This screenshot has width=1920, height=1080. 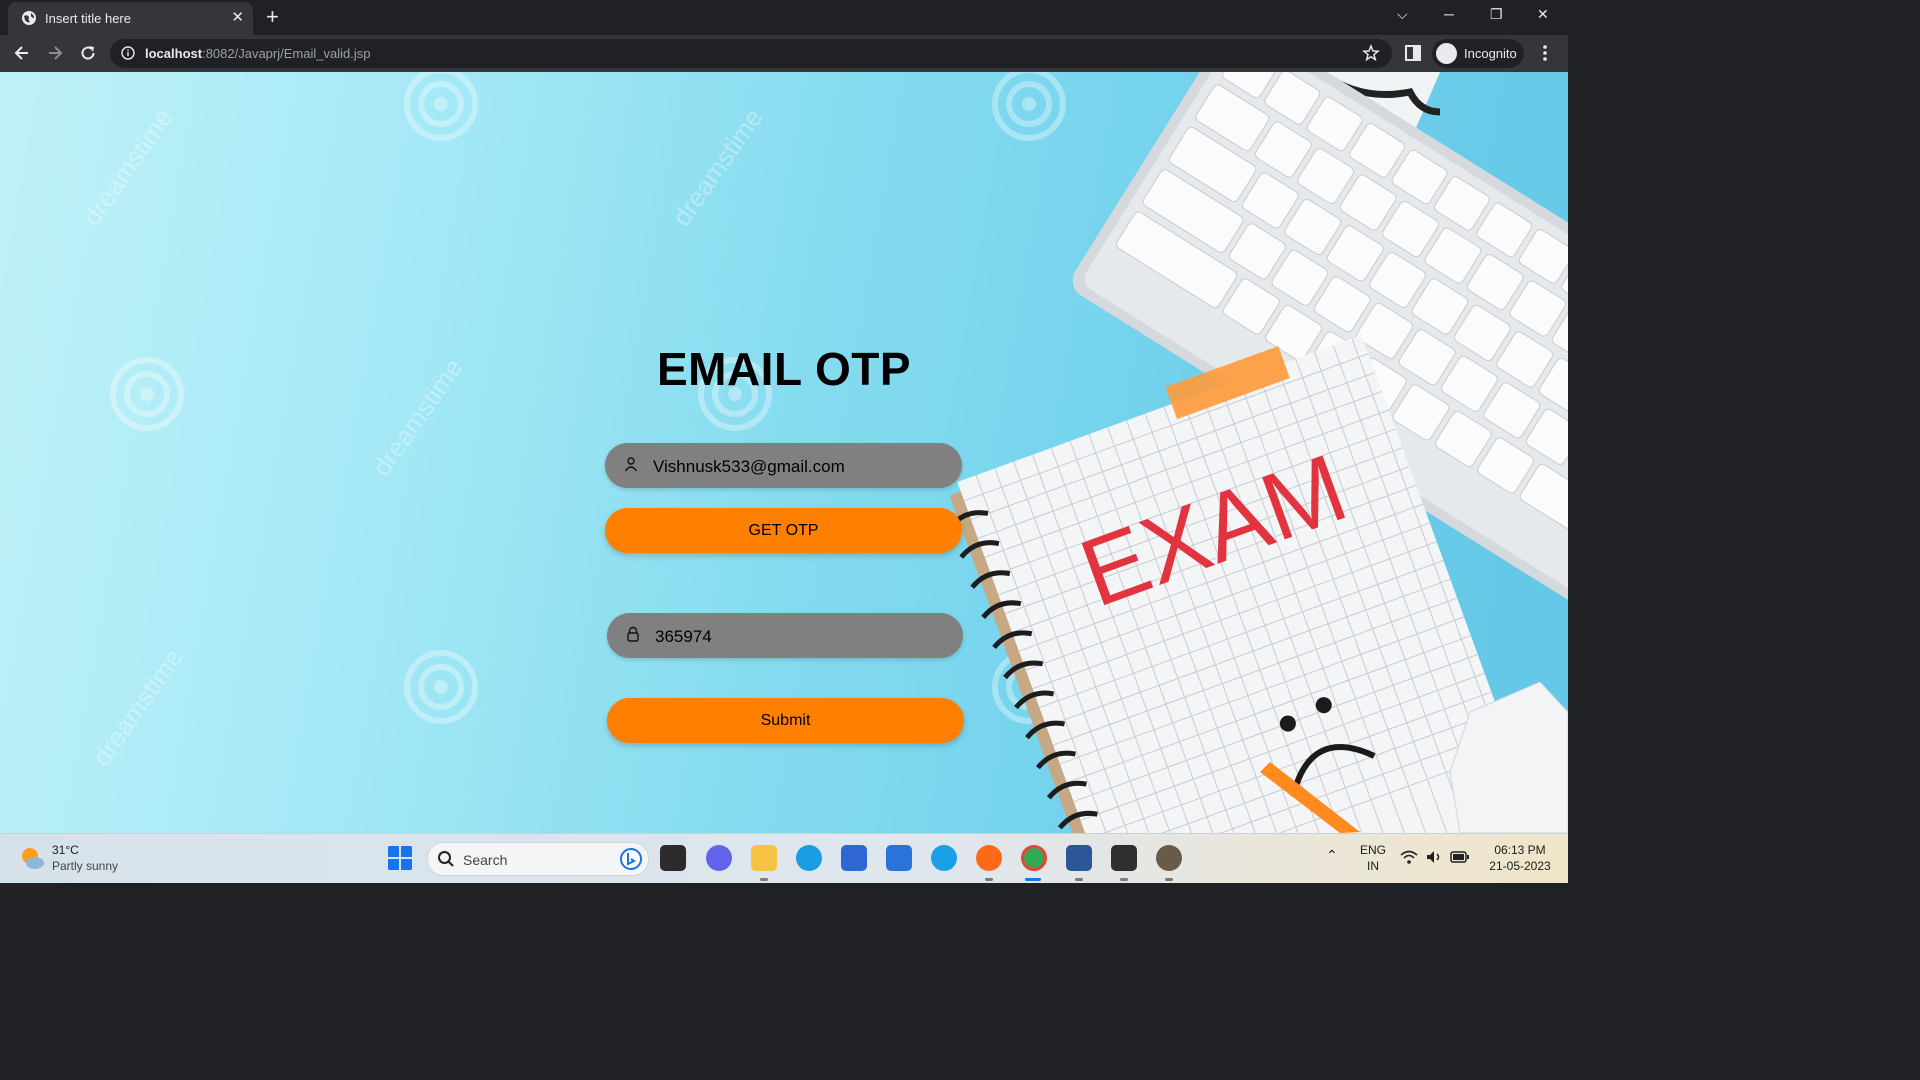 What do you see at coordinates (237, 18) in the screenshot?
I see `close-tab-icon: ✕` at bounding box center [237, 18].